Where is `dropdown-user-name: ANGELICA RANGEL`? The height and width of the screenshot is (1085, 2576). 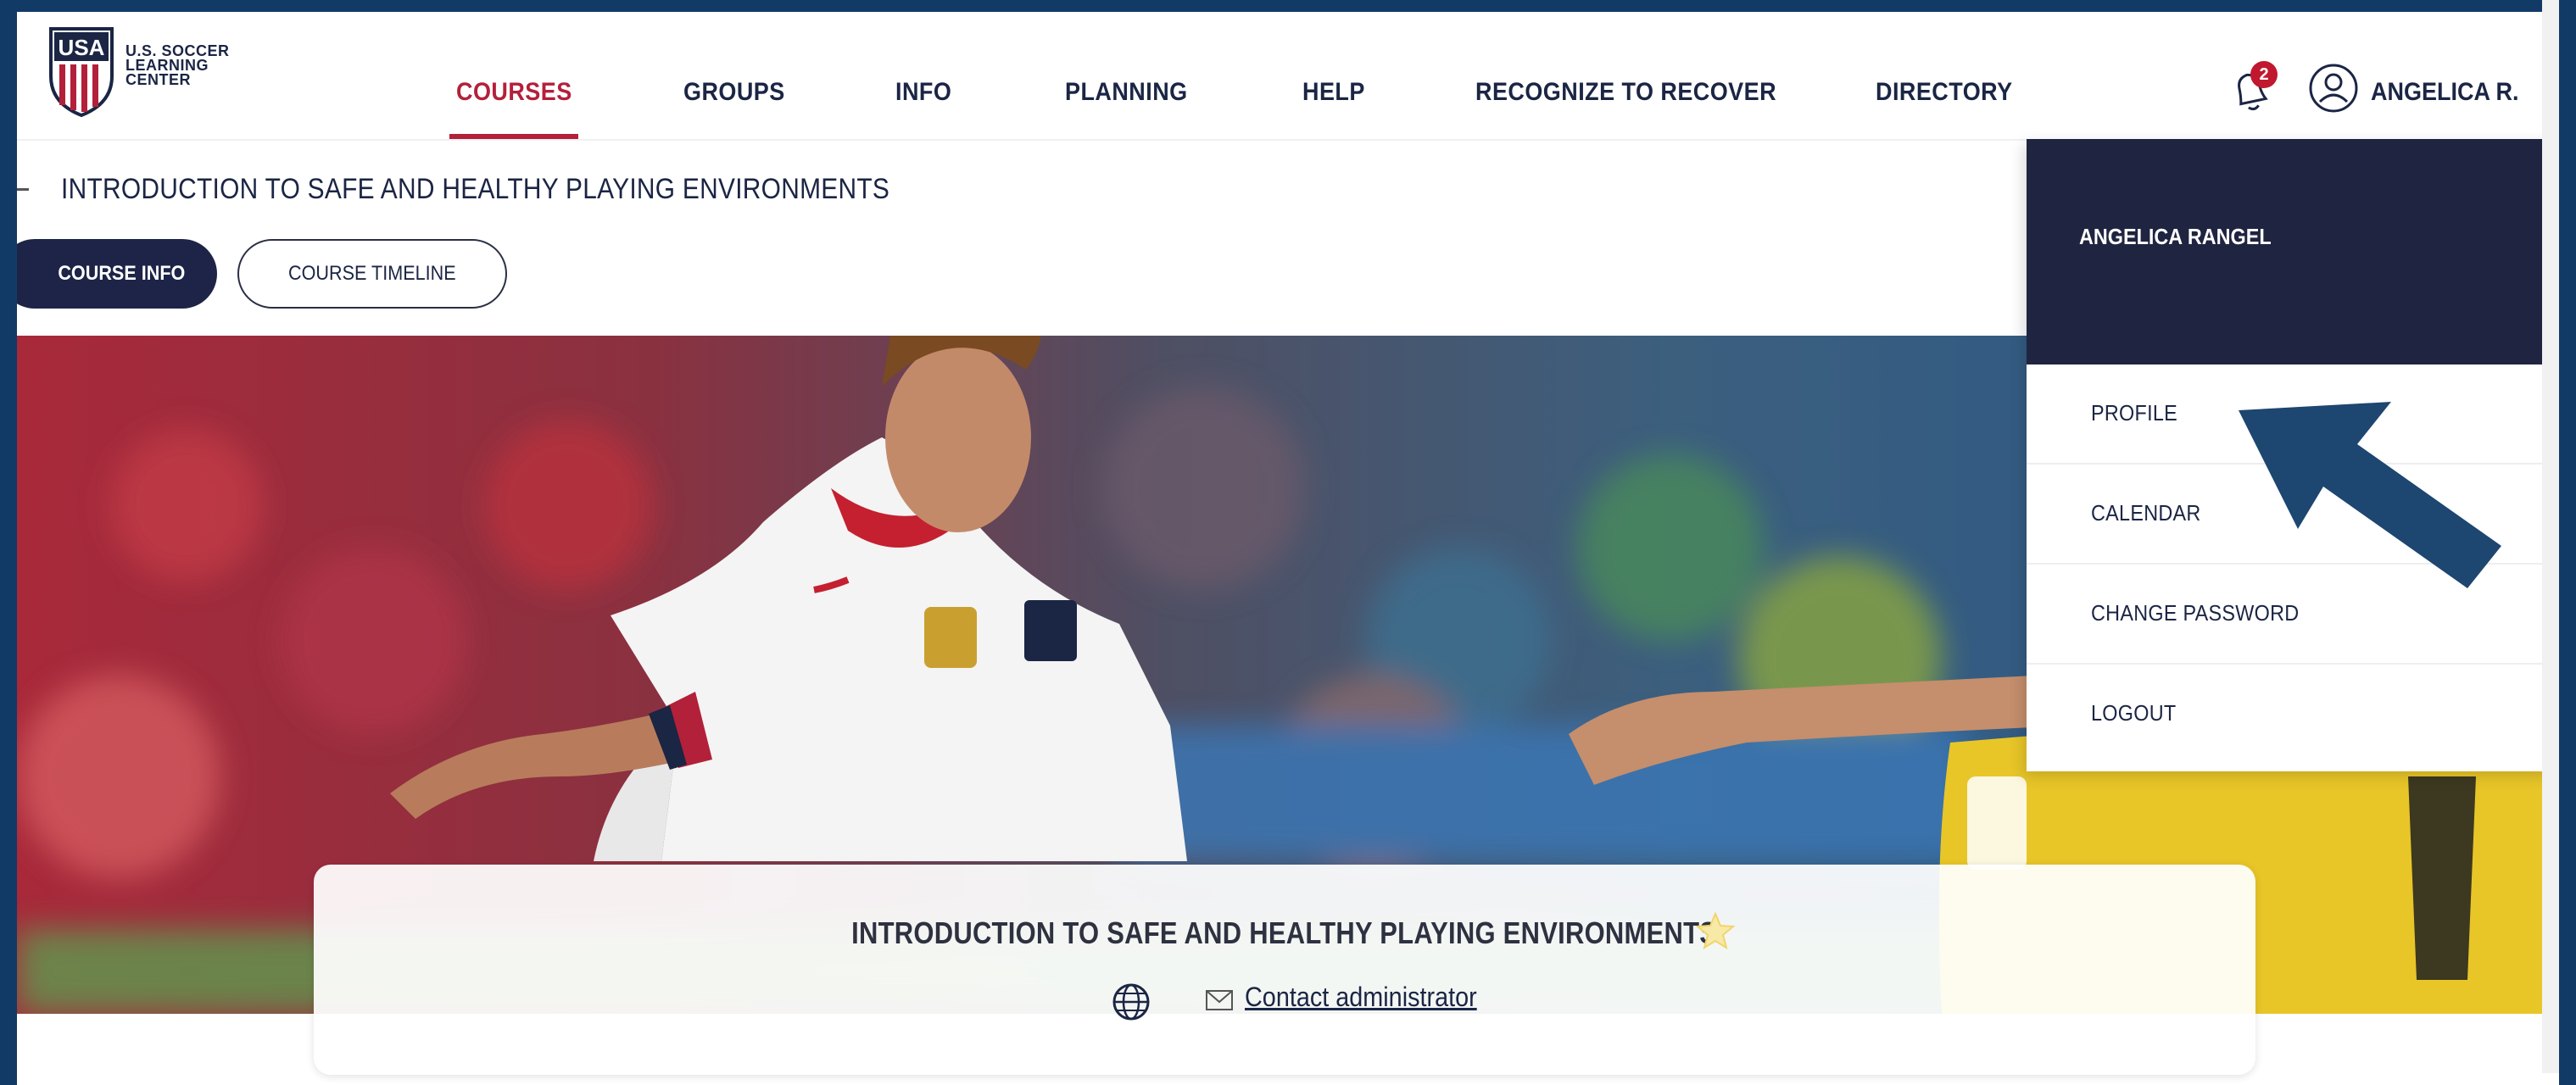
dropdown-user-name: ANGELICA RANGEL is located at coordinates (2175, 236).